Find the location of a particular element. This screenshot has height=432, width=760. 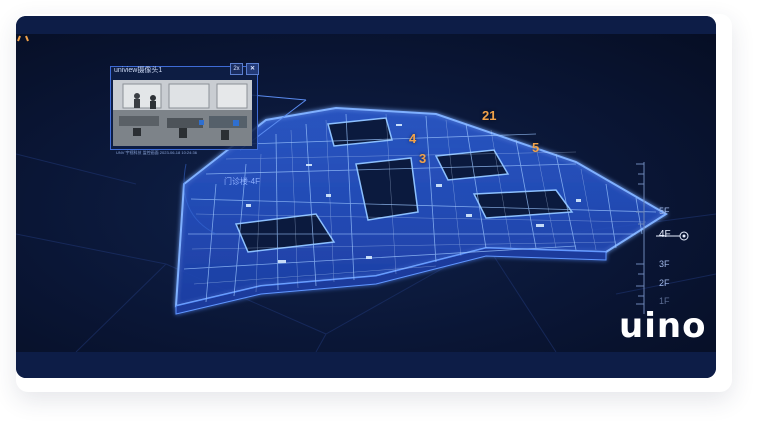

marker-21: 21 is located at coordinates (489, 115).